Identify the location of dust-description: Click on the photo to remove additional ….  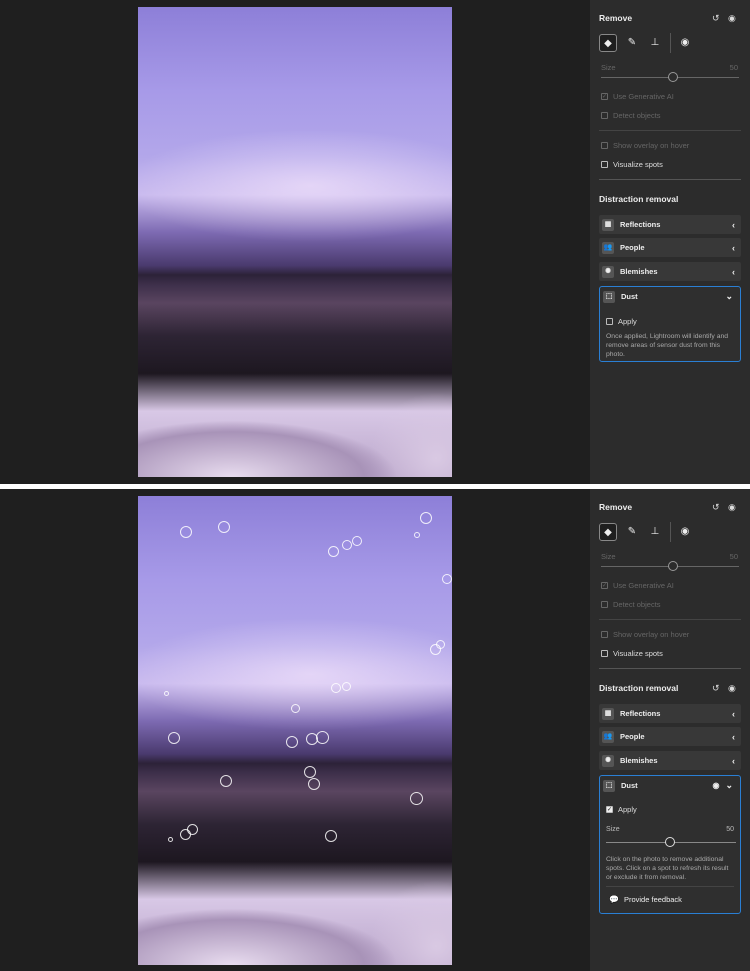
(667, 868).